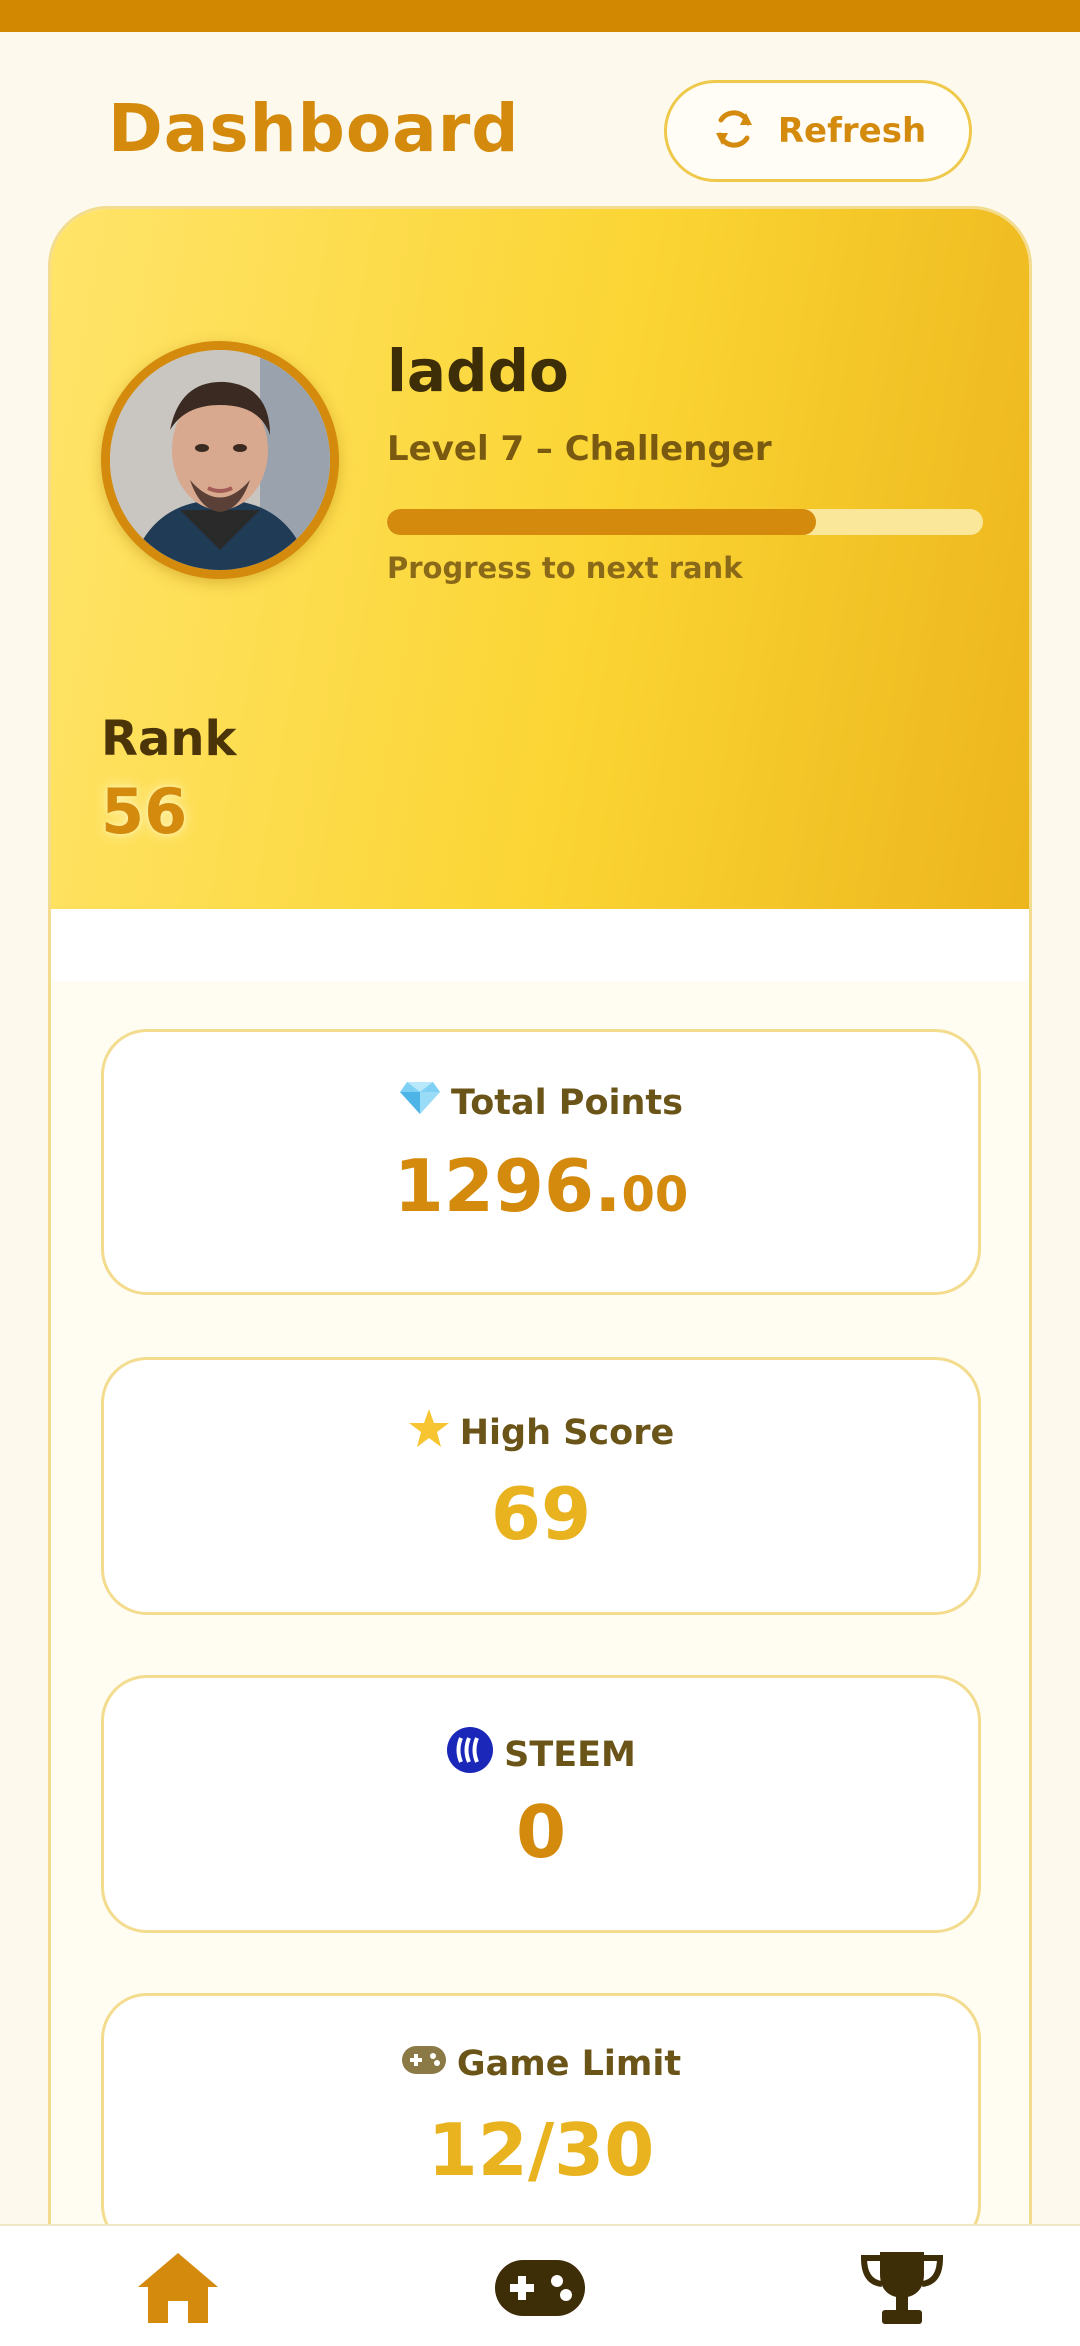 This screenshot has width=1080, height=2346. I want to click on game-limit-card: Game Limit 12/30, so click(541, 2122).